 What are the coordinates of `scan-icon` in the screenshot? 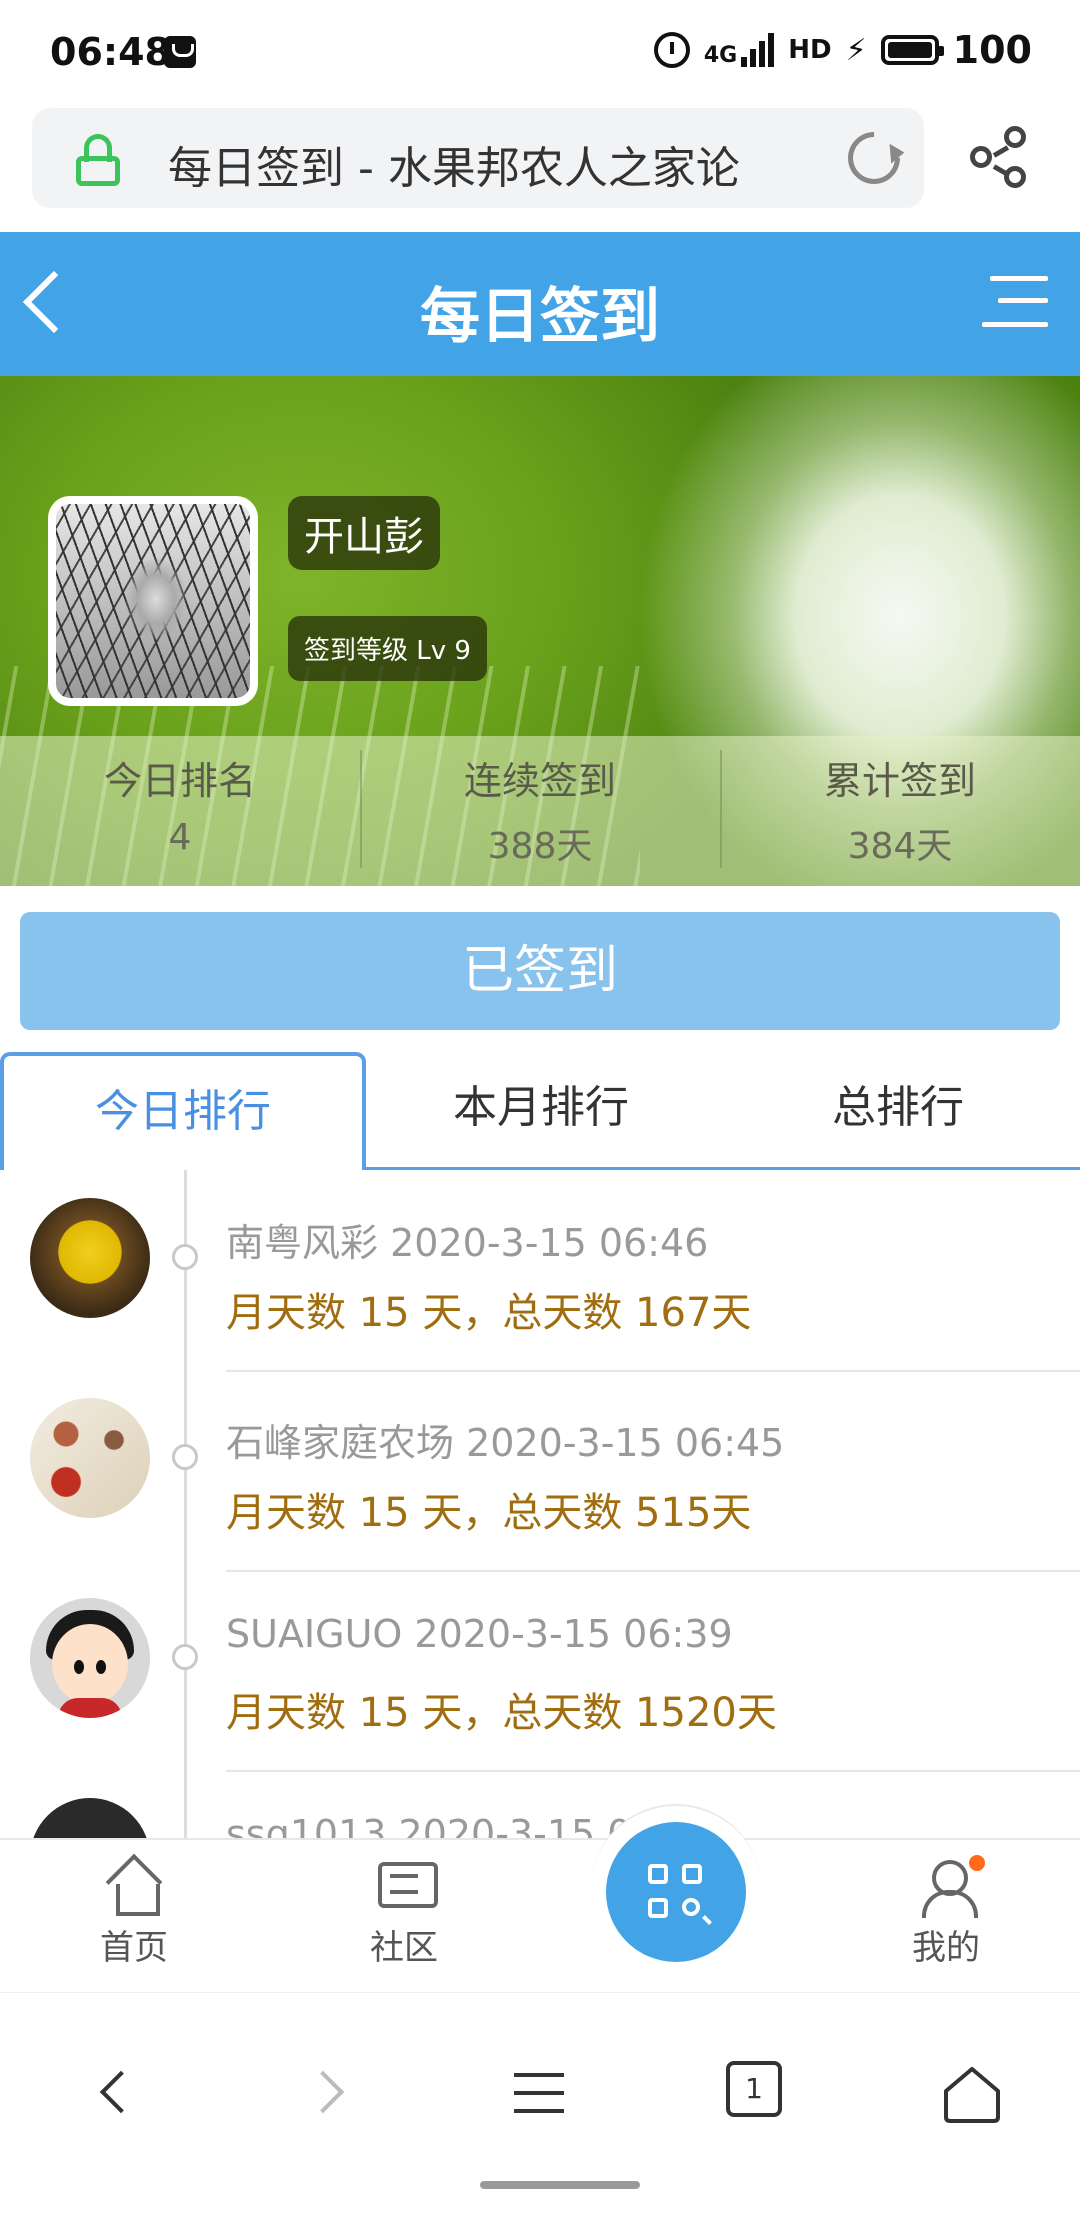 It's located at (676, 1892).